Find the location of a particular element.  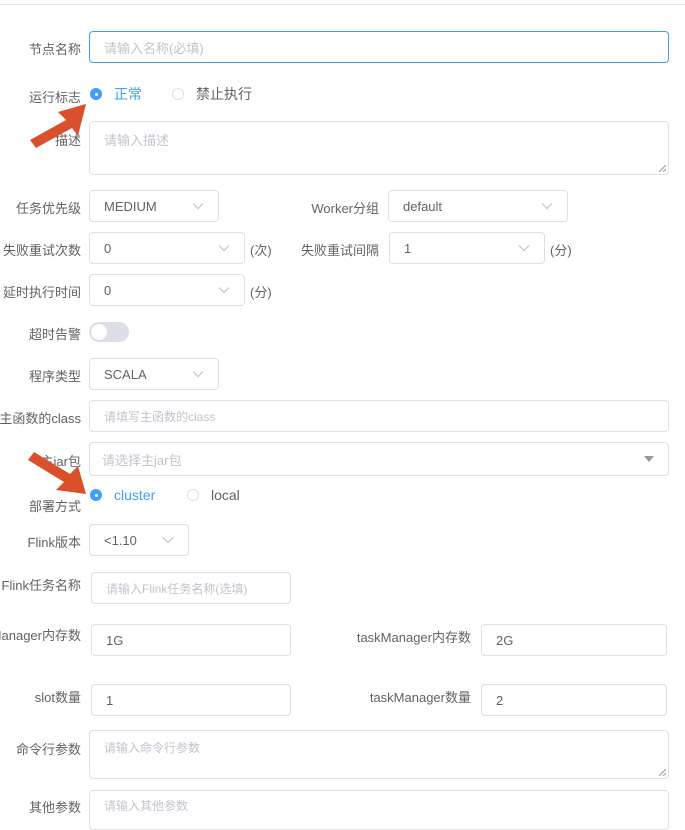

node-name-label: 节点名称 is located at coordinates (54, 49).